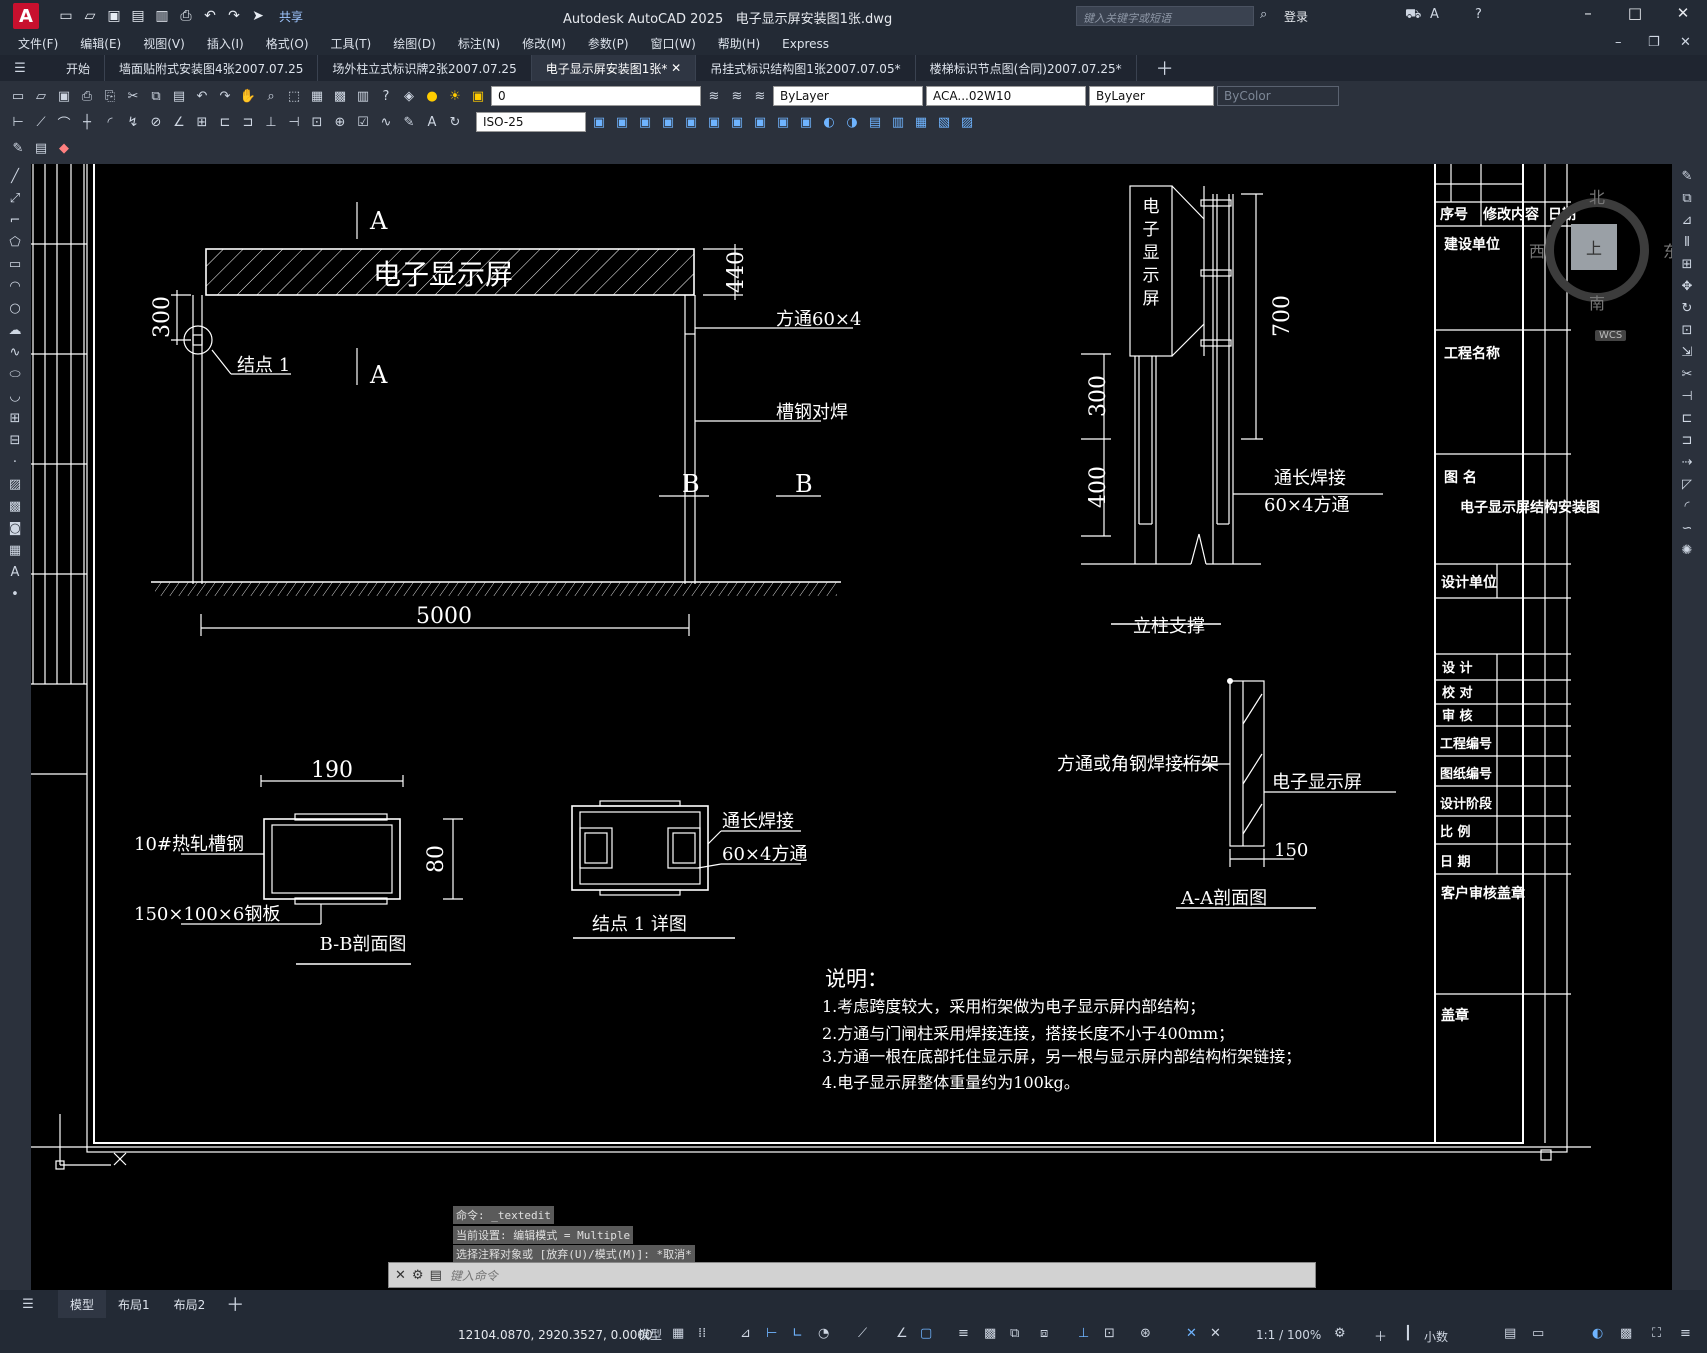 Image resolution: width=1707 pixels, height=1353 pixels. Describe the element at coordinates (235, 1305) in the screenshot. I see `add-layout-icon: ＋` at that location.